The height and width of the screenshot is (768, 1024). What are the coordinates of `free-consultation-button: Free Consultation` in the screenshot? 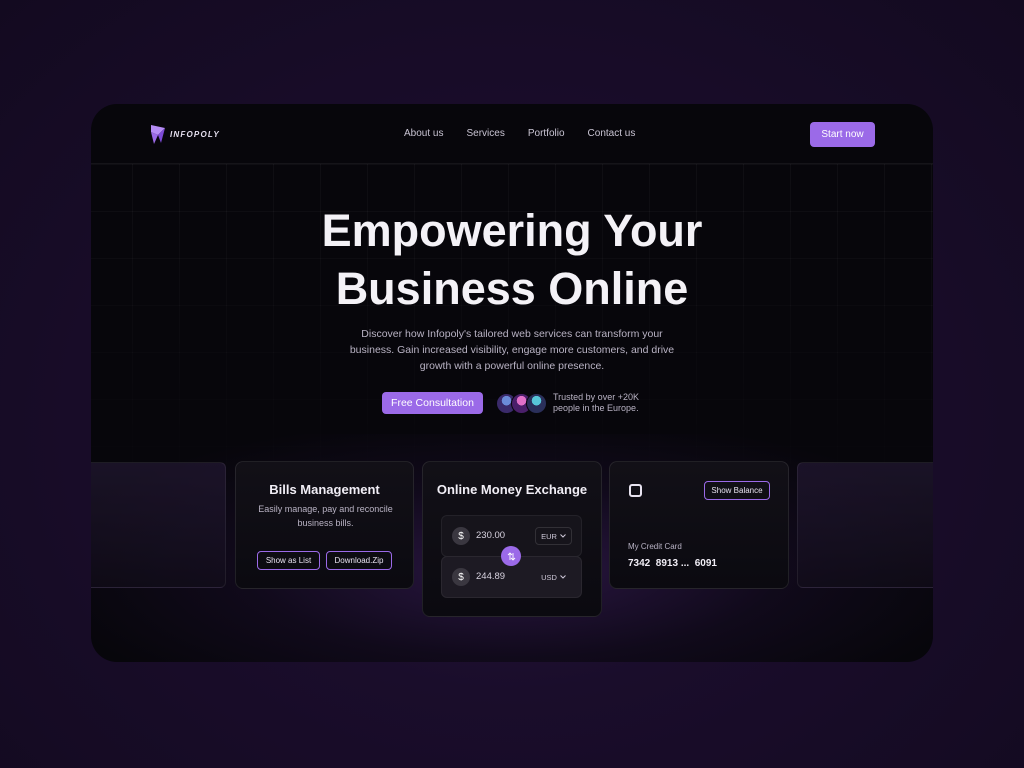 It's located at (432, 403).